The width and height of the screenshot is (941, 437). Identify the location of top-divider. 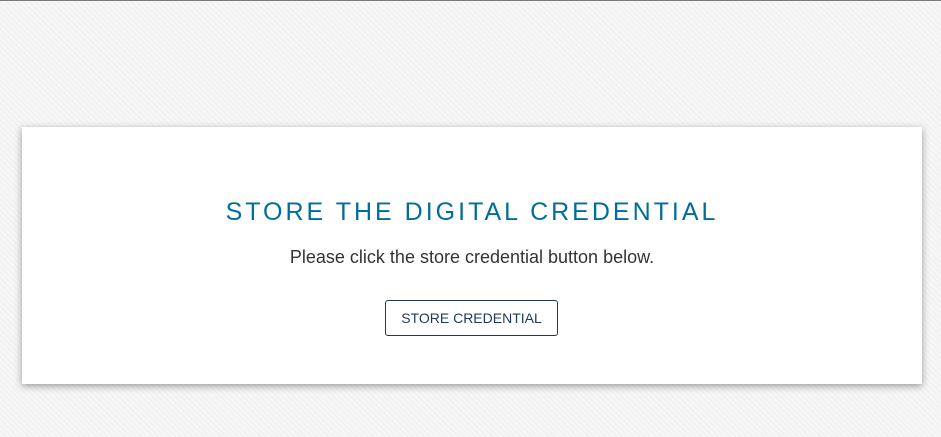
(470, 0).